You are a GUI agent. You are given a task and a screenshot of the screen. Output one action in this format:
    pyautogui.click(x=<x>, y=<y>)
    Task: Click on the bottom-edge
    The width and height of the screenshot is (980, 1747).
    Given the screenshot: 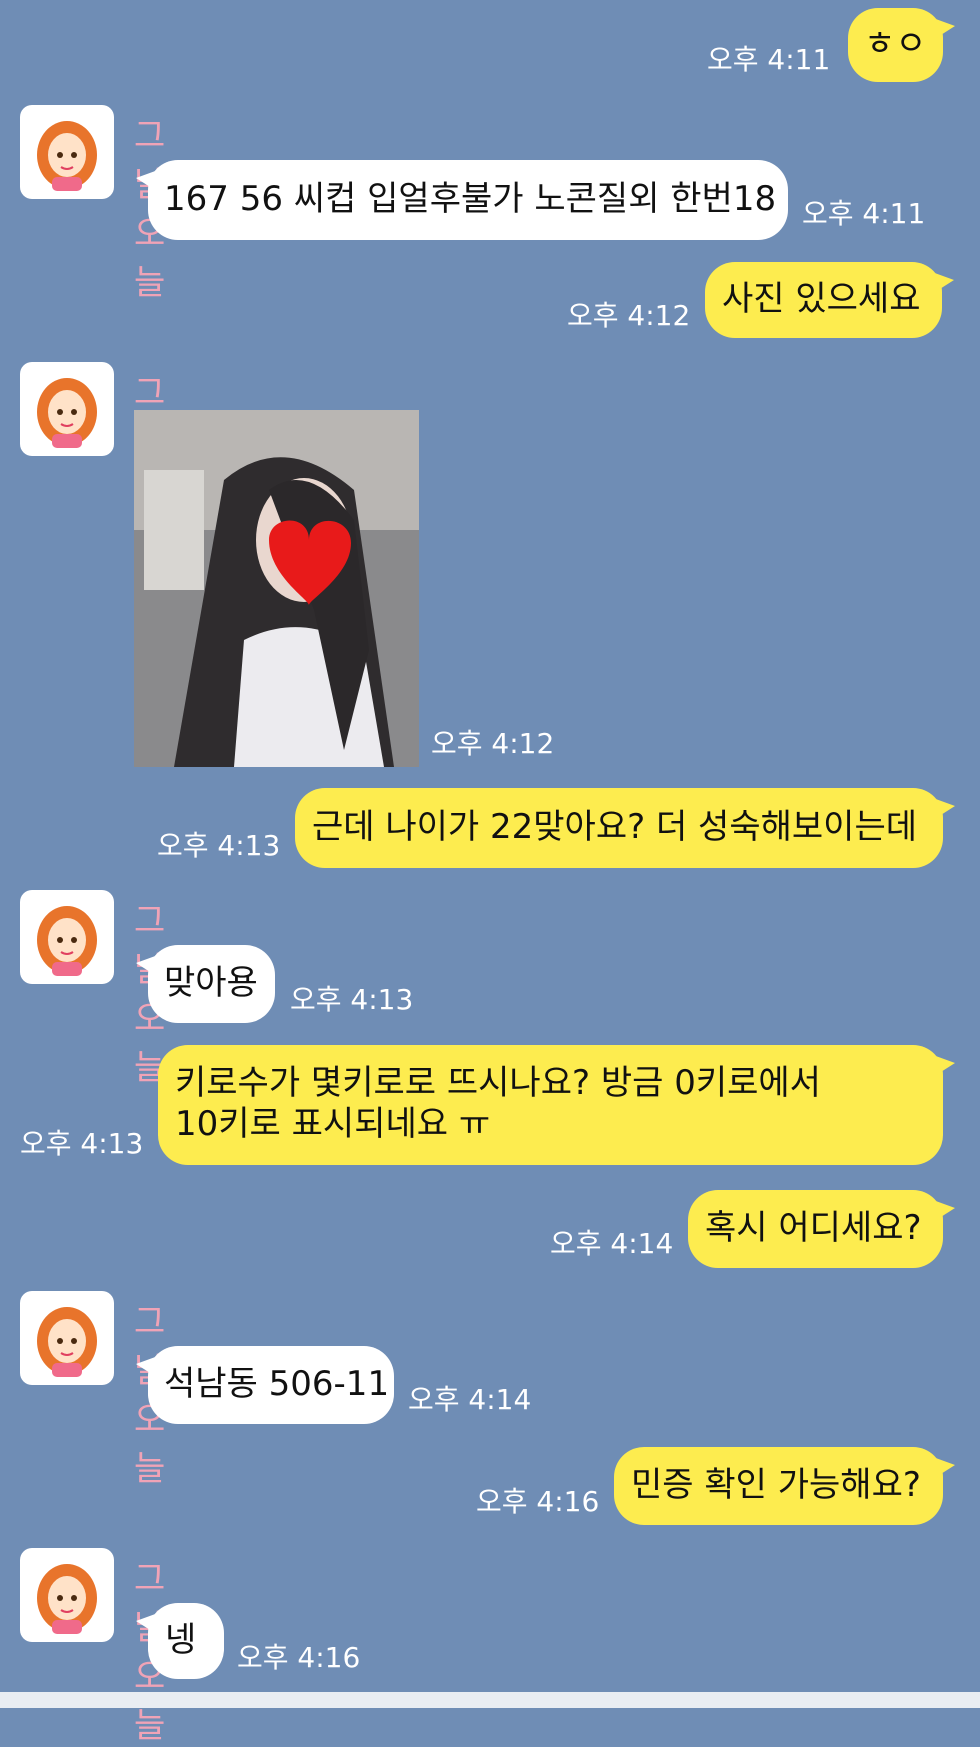 What is the action you would take?
    pyautogui.click(x=490, y=1700)
    